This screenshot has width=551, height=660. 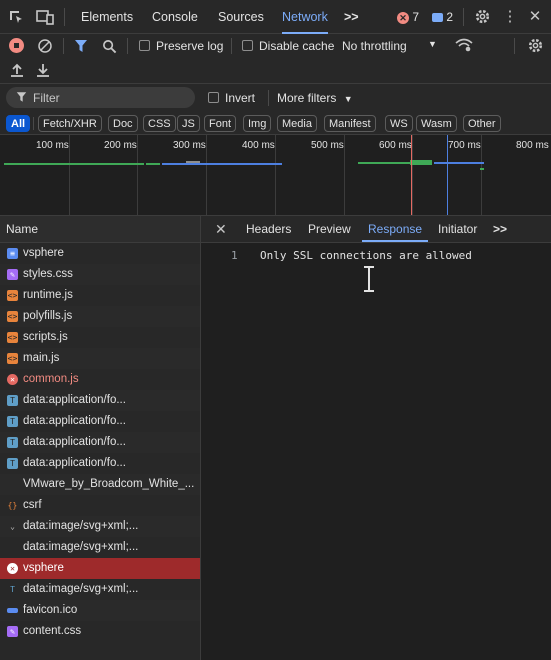 What do you see at coordinates (510, 16) in the screenshot?
I see `more-options-icon: ⋮` at bounding box center [510, 16].